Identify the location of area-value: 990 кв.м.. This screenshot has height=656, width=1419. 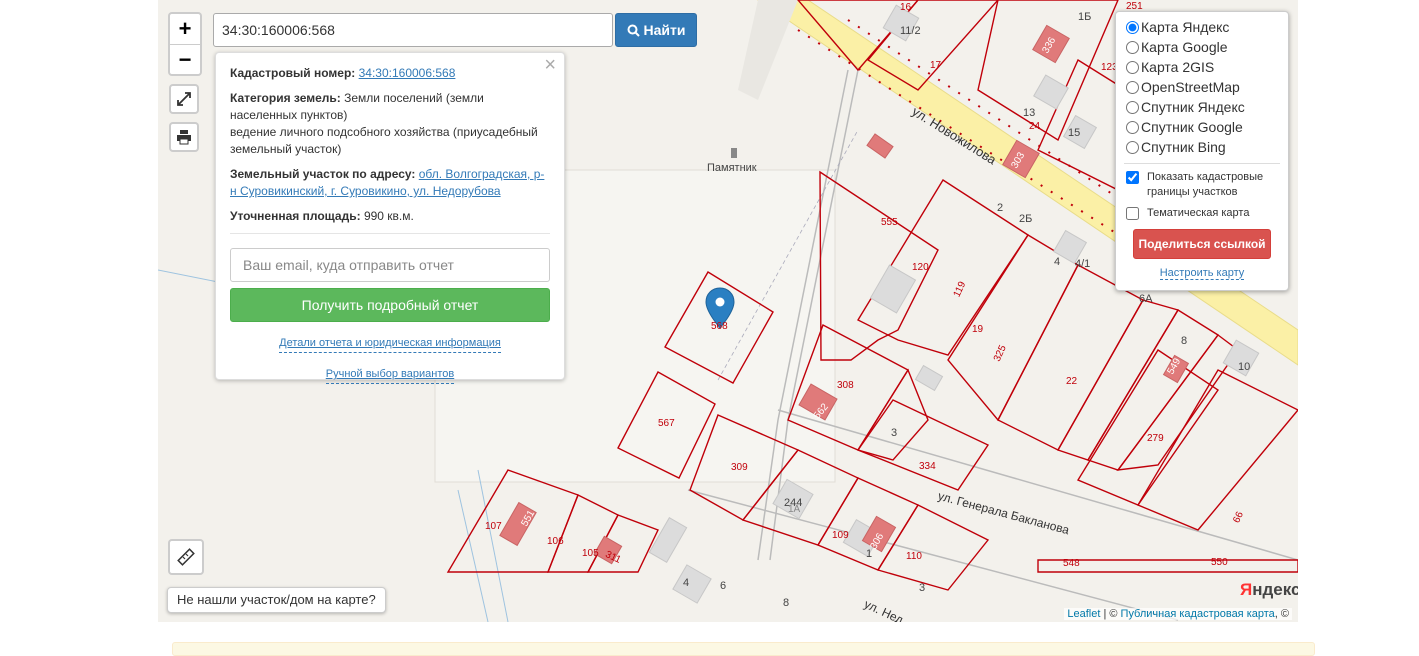
(388, 216).